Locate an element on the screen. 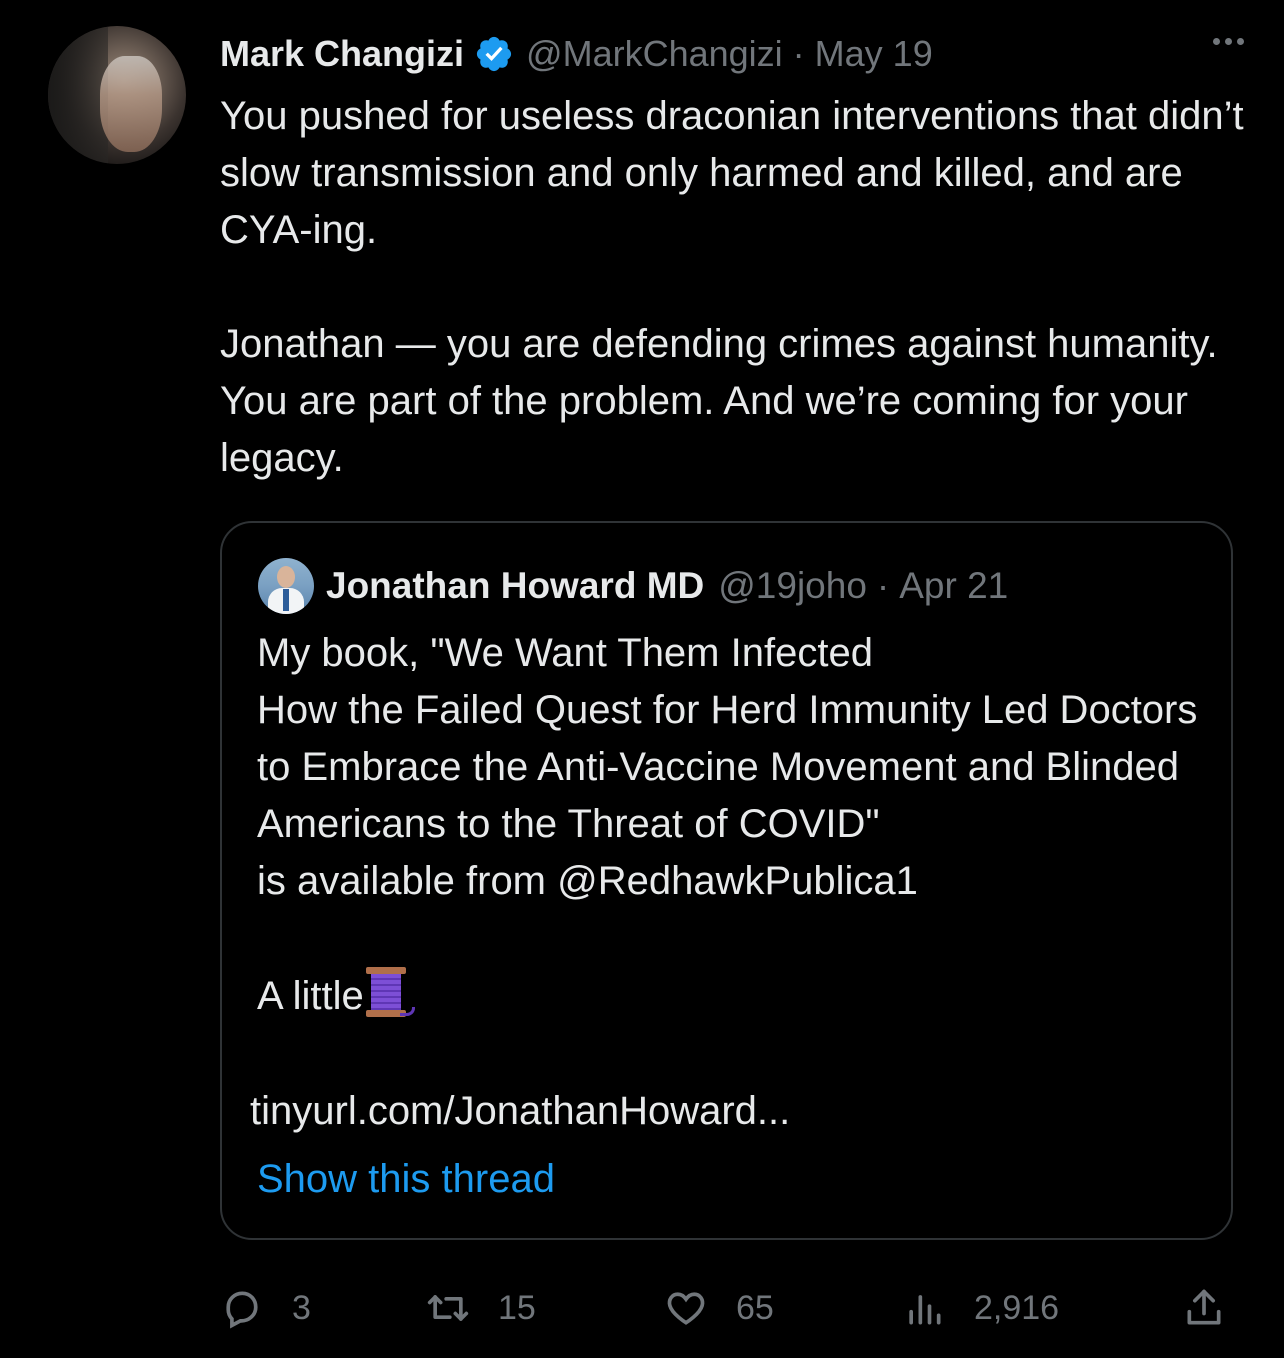 This screenshot has height=1358, width=1284. tweet-header: Mark Changizi @MarkChangizi · May 19 is located at coordinates (728, 54).